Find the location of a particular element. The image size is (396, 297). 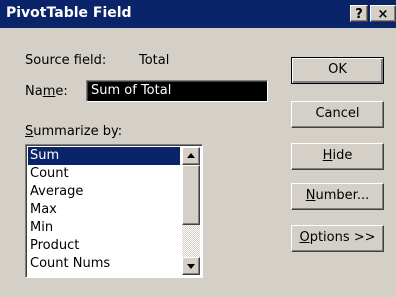

hide-accel: H is located at coordinates (327, 155).